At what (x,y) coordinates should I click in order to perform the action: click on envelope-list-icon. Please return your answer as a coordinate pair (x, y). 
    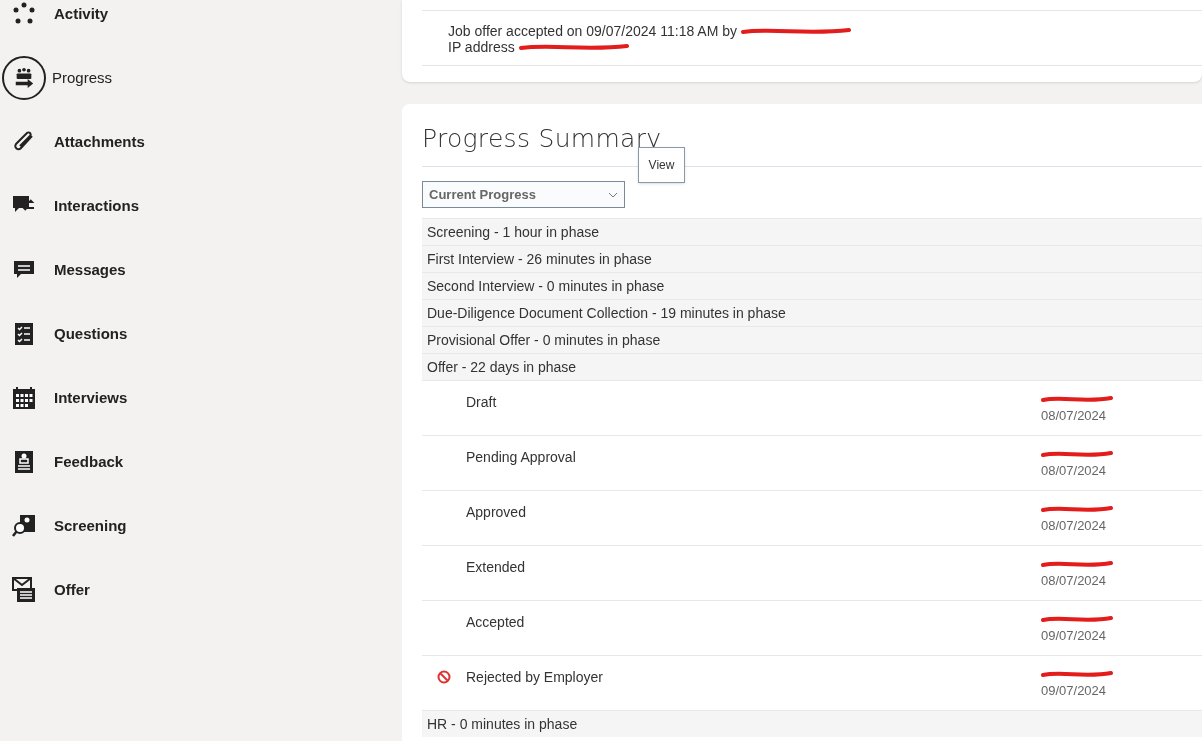
    Looking at the image, I should click on (24, 590).